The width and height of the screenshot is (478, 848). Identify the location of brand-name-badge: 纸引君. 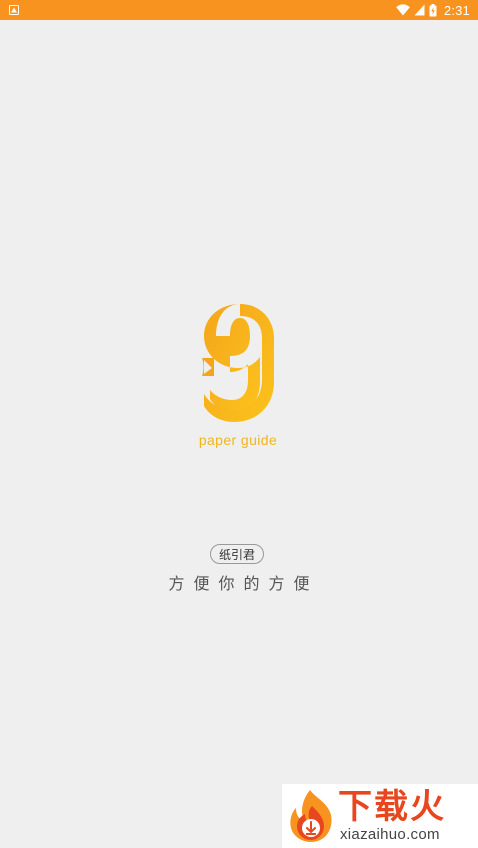
(237, 554).